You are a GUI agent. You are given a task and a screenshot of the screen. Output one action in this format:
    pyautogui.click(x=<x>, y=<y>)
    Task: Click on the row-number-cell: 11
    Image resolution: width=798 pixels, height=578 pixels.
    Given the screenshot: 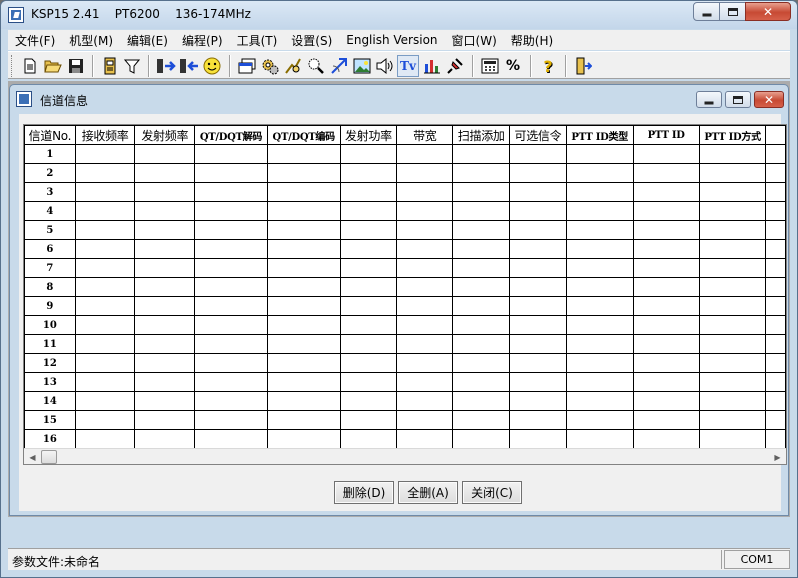 What is the action you would take?
    pyautogui.click(x=50, y=344)
    